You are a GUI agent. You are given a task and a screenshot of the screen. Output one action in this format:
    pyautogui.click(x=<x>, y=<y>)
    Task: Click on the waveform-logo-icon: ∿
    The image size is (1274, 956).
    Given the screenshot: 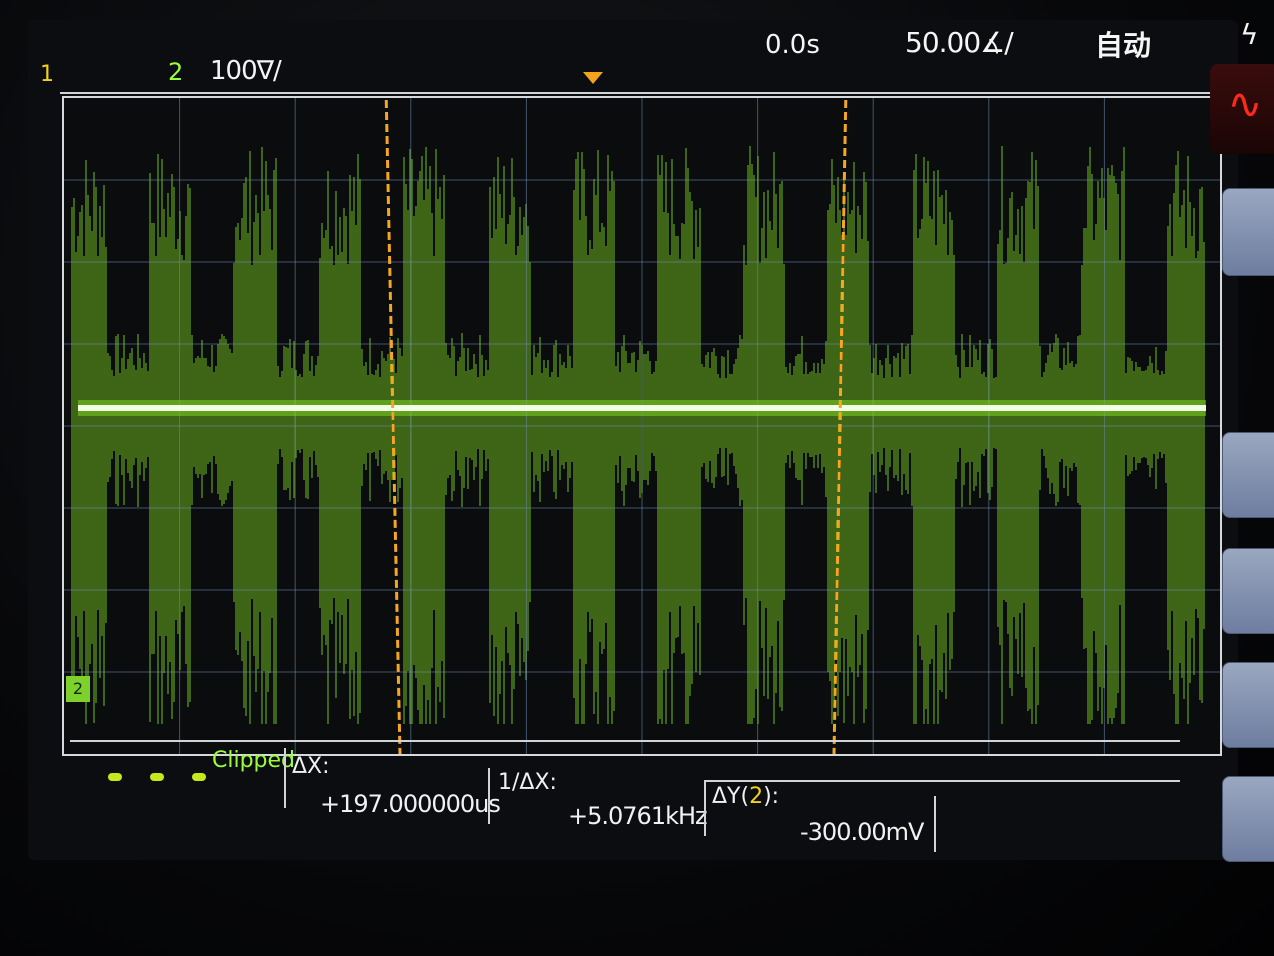 What is the action you would take?
    pyautogui.click(x=1242, y=109)
    